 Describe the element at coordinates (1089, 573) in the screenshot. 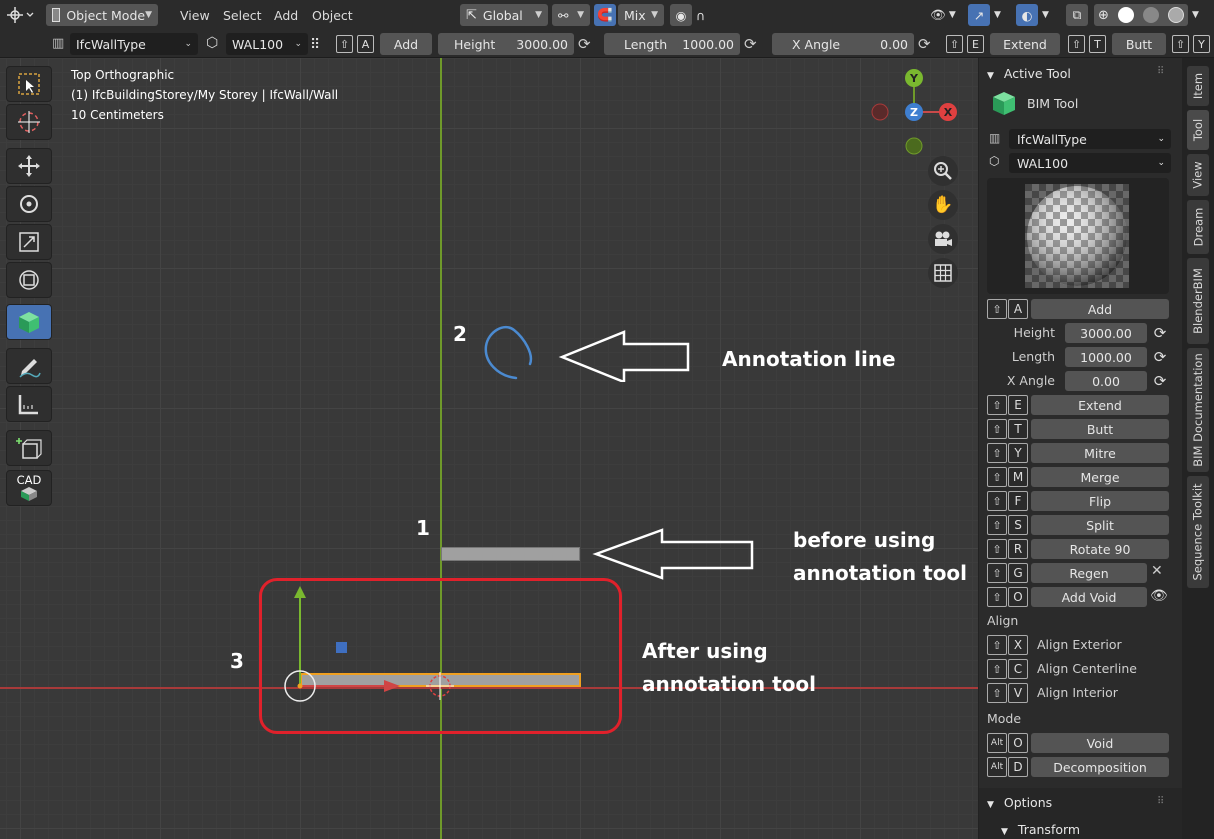

I see `regen-button: Regen` at that location.